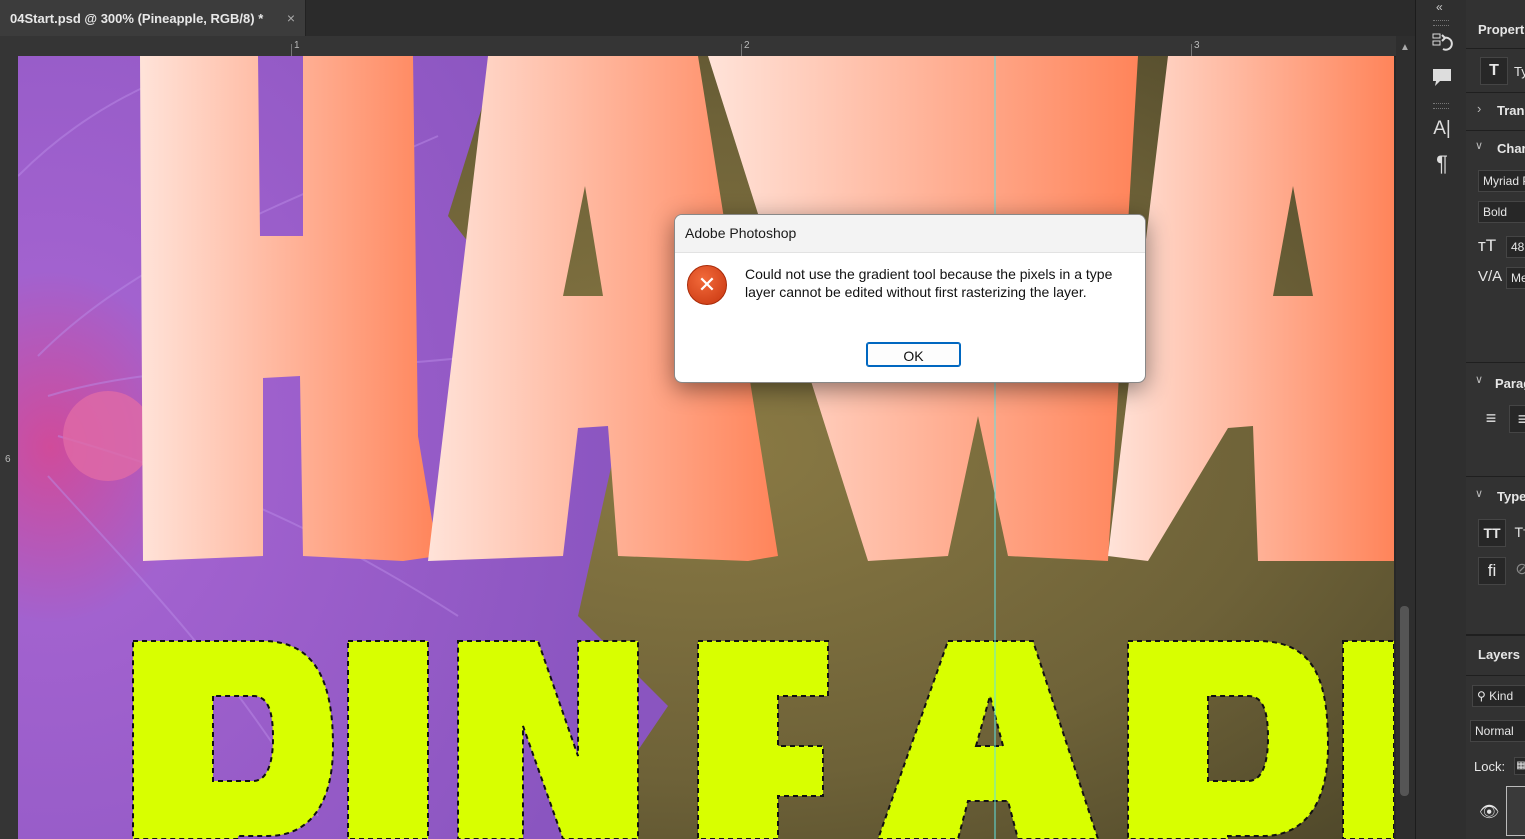 Image resolution: width=1525 pixels, height=839 pixels. What do you see at coordinates (291, 18) in the screenshot?
I see `close-tab-icon: ×` at bounding box center [291, 18].